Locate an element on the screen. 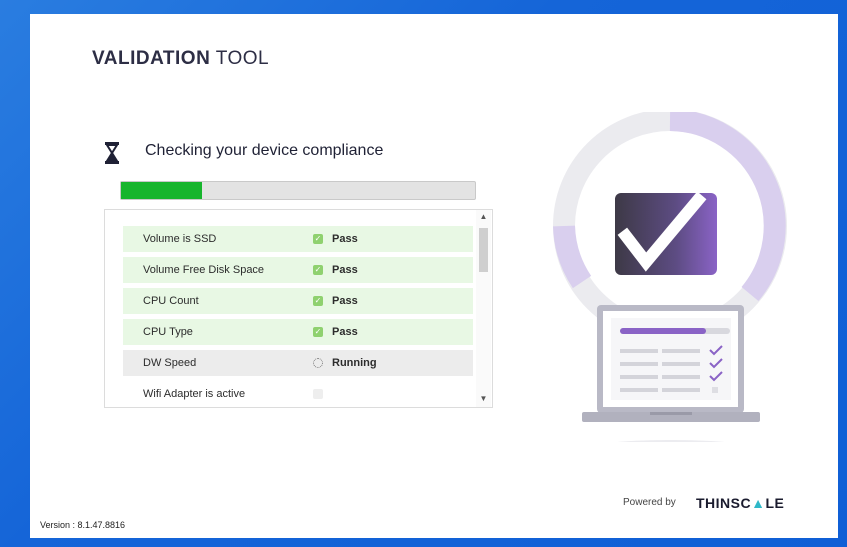 This screenshot has height=547, width=847. spinner-icon is located at coordinates (318, 363).